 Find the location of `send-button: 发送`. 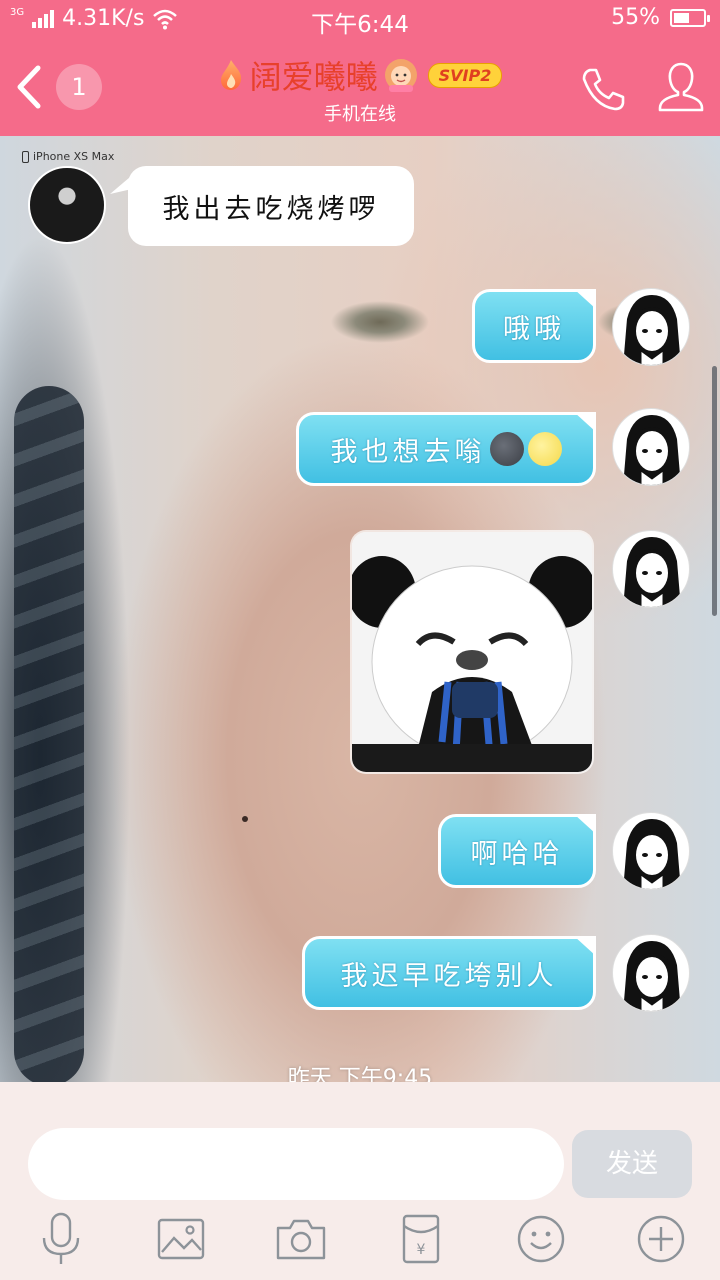

send-button: 发送 is located at coordinates (632, 1164).